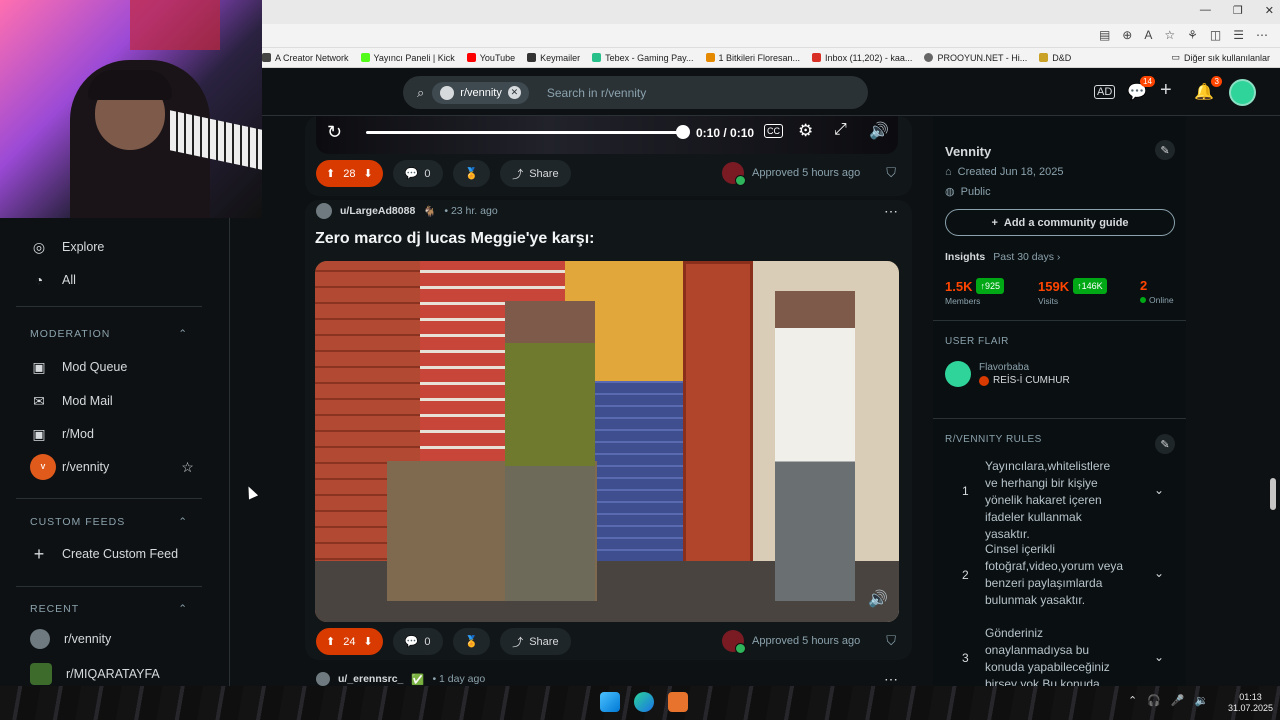 Image resolution: width=1280 pixels, height=720 pixels. Describe the element at coordinates (1262, 35) in the screenshot. I see `menu-icon: ⋯` at that location.